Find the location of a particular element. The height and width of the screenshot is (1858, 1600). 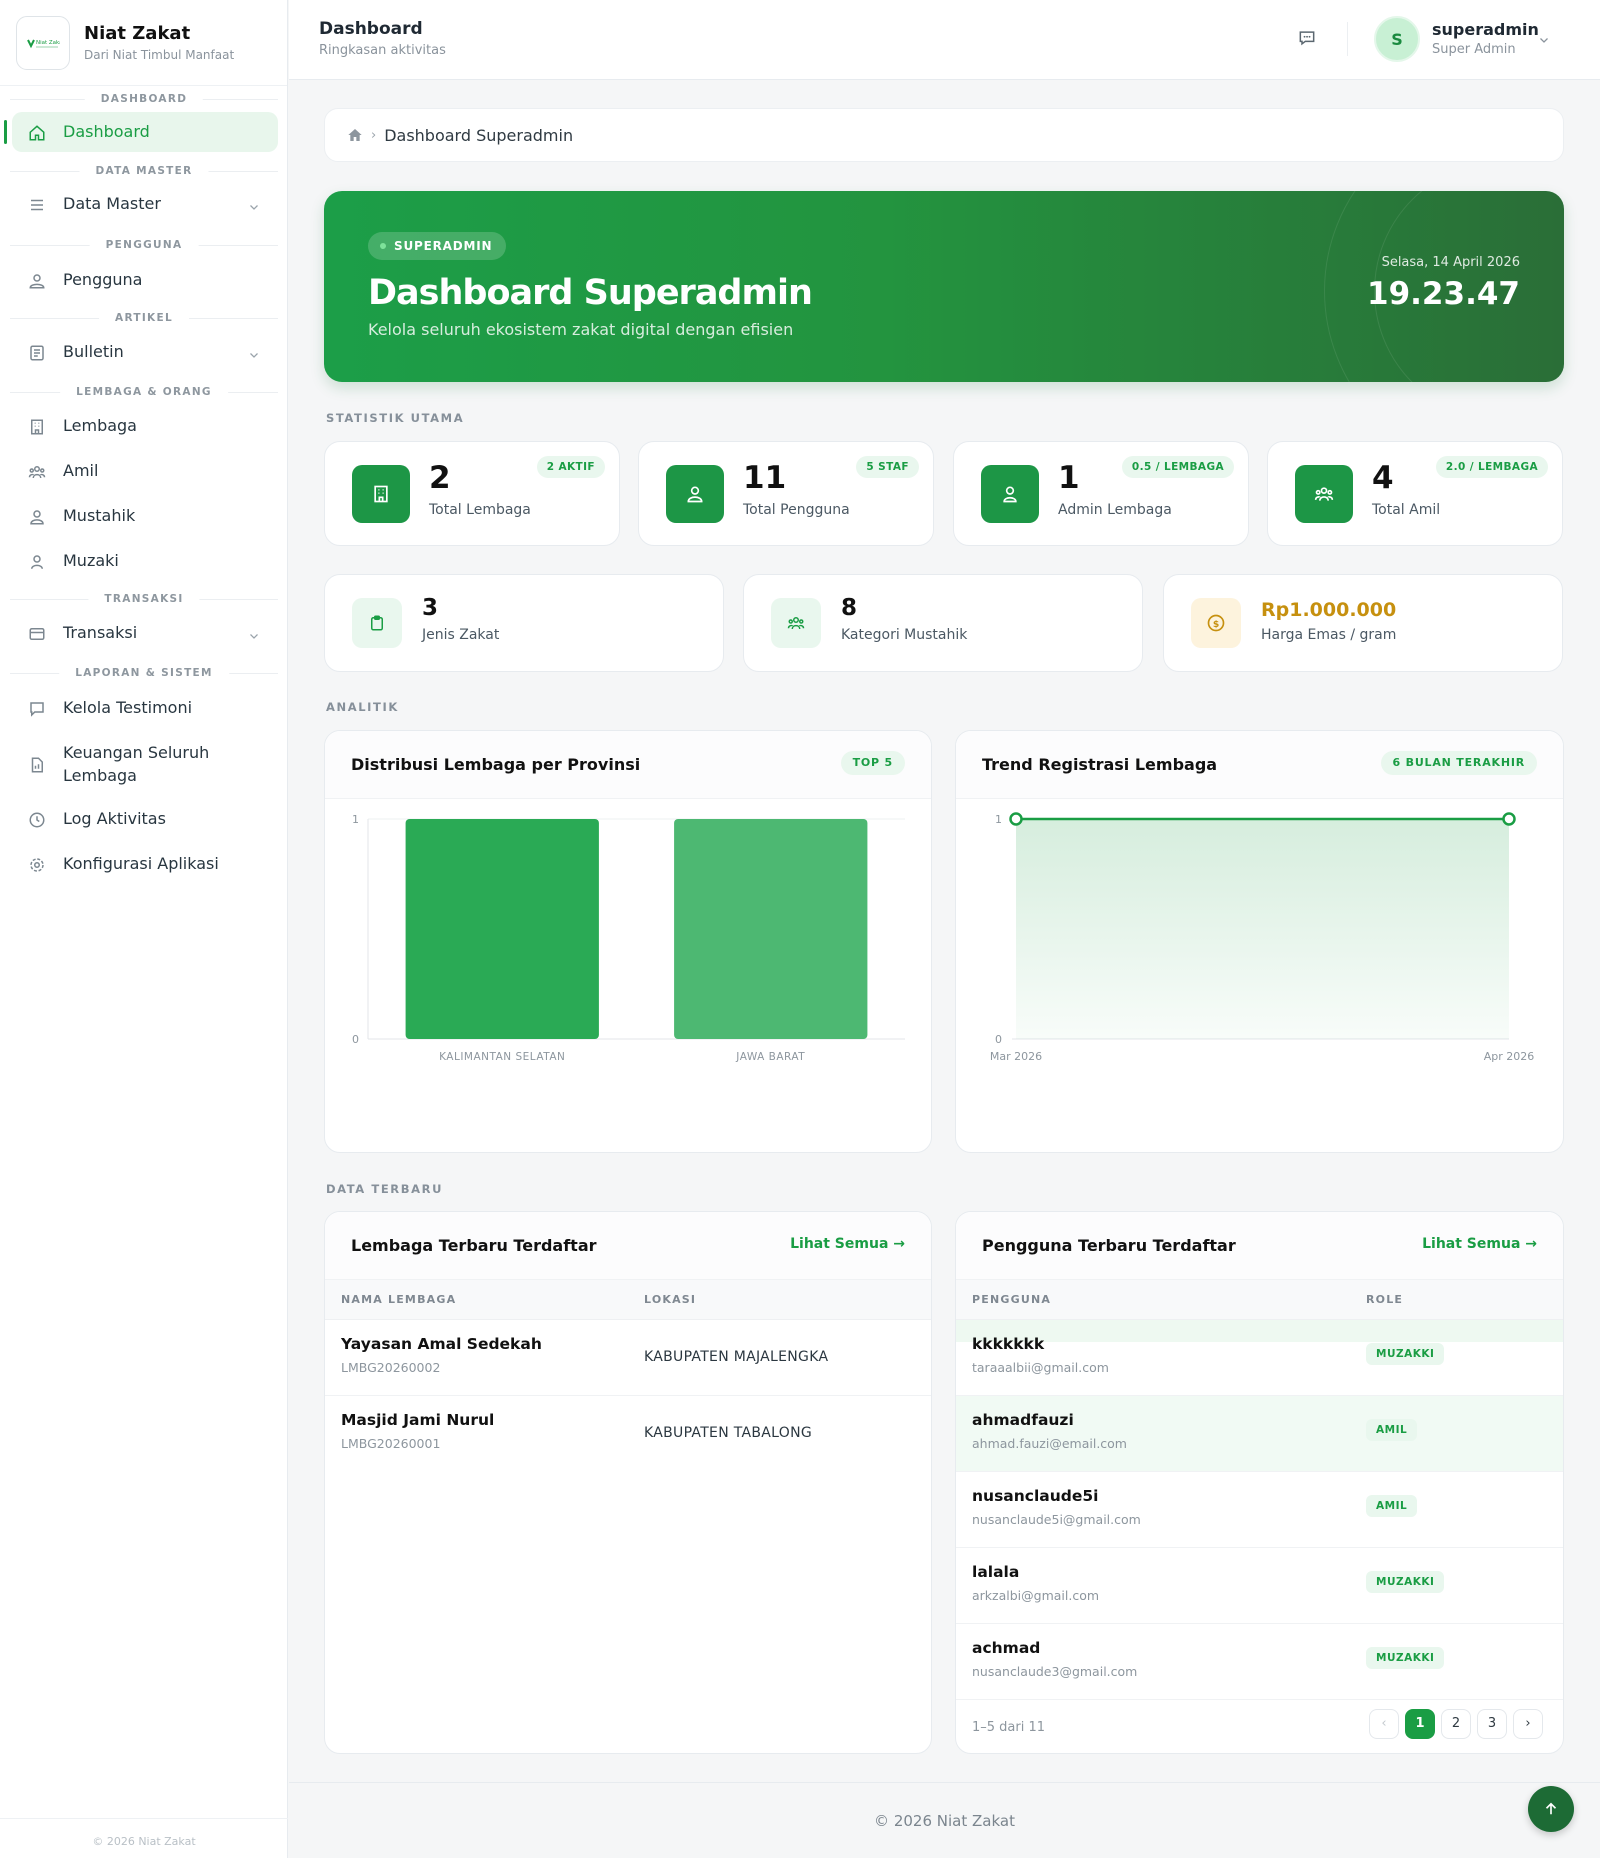

sidebar-item-pengguna: Pengguna is located at coordinates (145, 280).